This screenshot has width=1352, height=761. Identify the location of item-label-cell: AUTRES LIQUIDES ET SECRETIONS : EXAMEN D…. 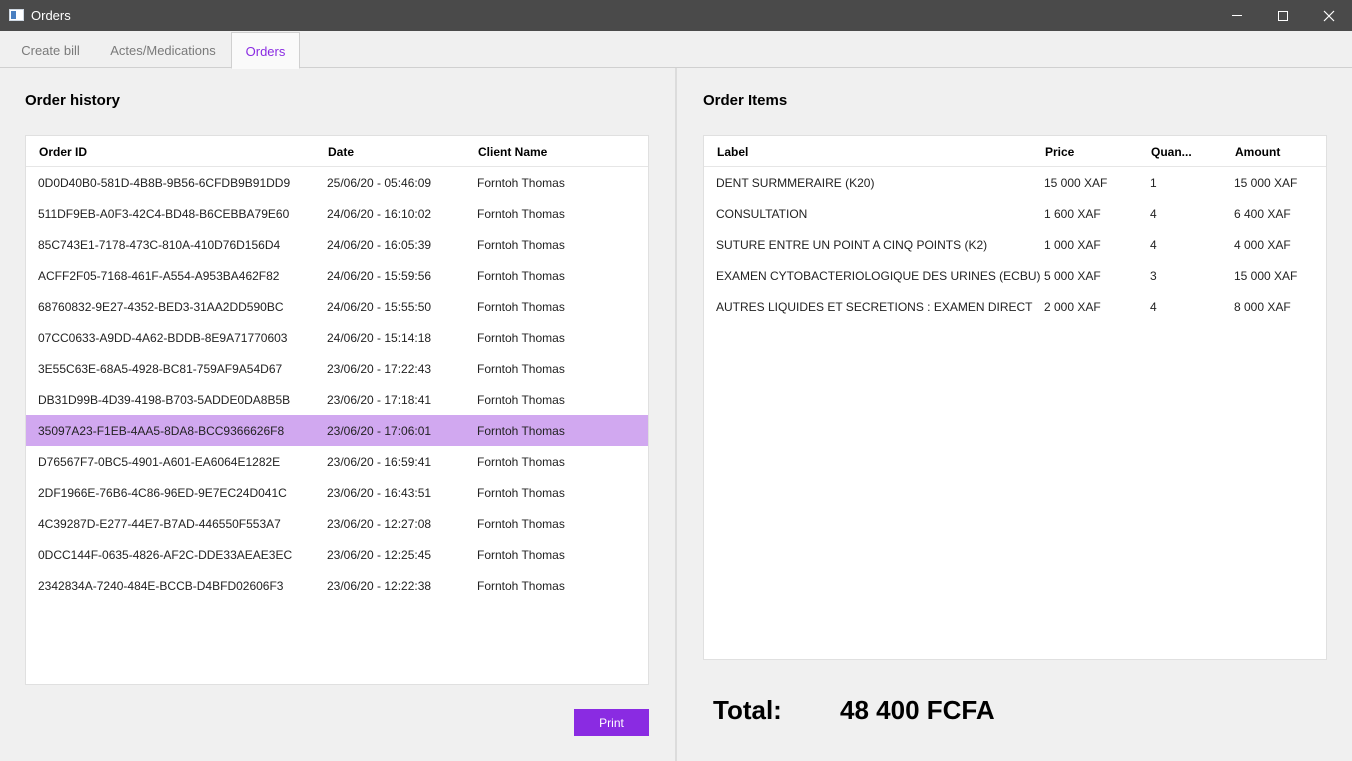
(874, 307).